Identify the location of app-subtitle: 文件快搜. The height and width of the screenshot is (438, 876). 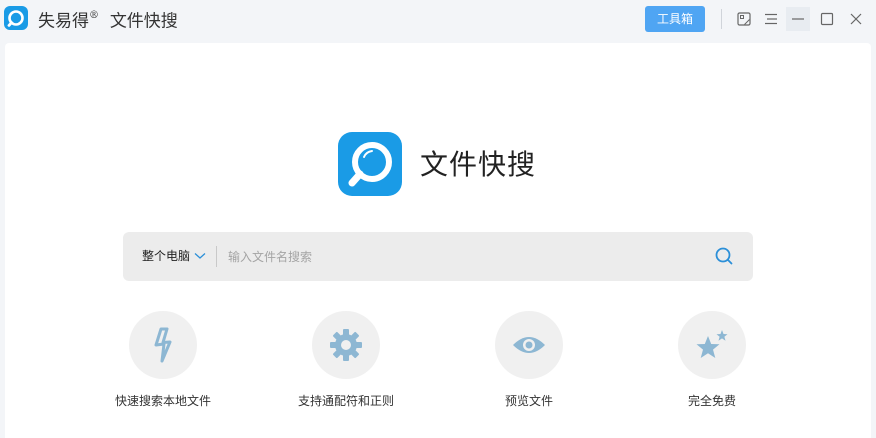
(143, 21).